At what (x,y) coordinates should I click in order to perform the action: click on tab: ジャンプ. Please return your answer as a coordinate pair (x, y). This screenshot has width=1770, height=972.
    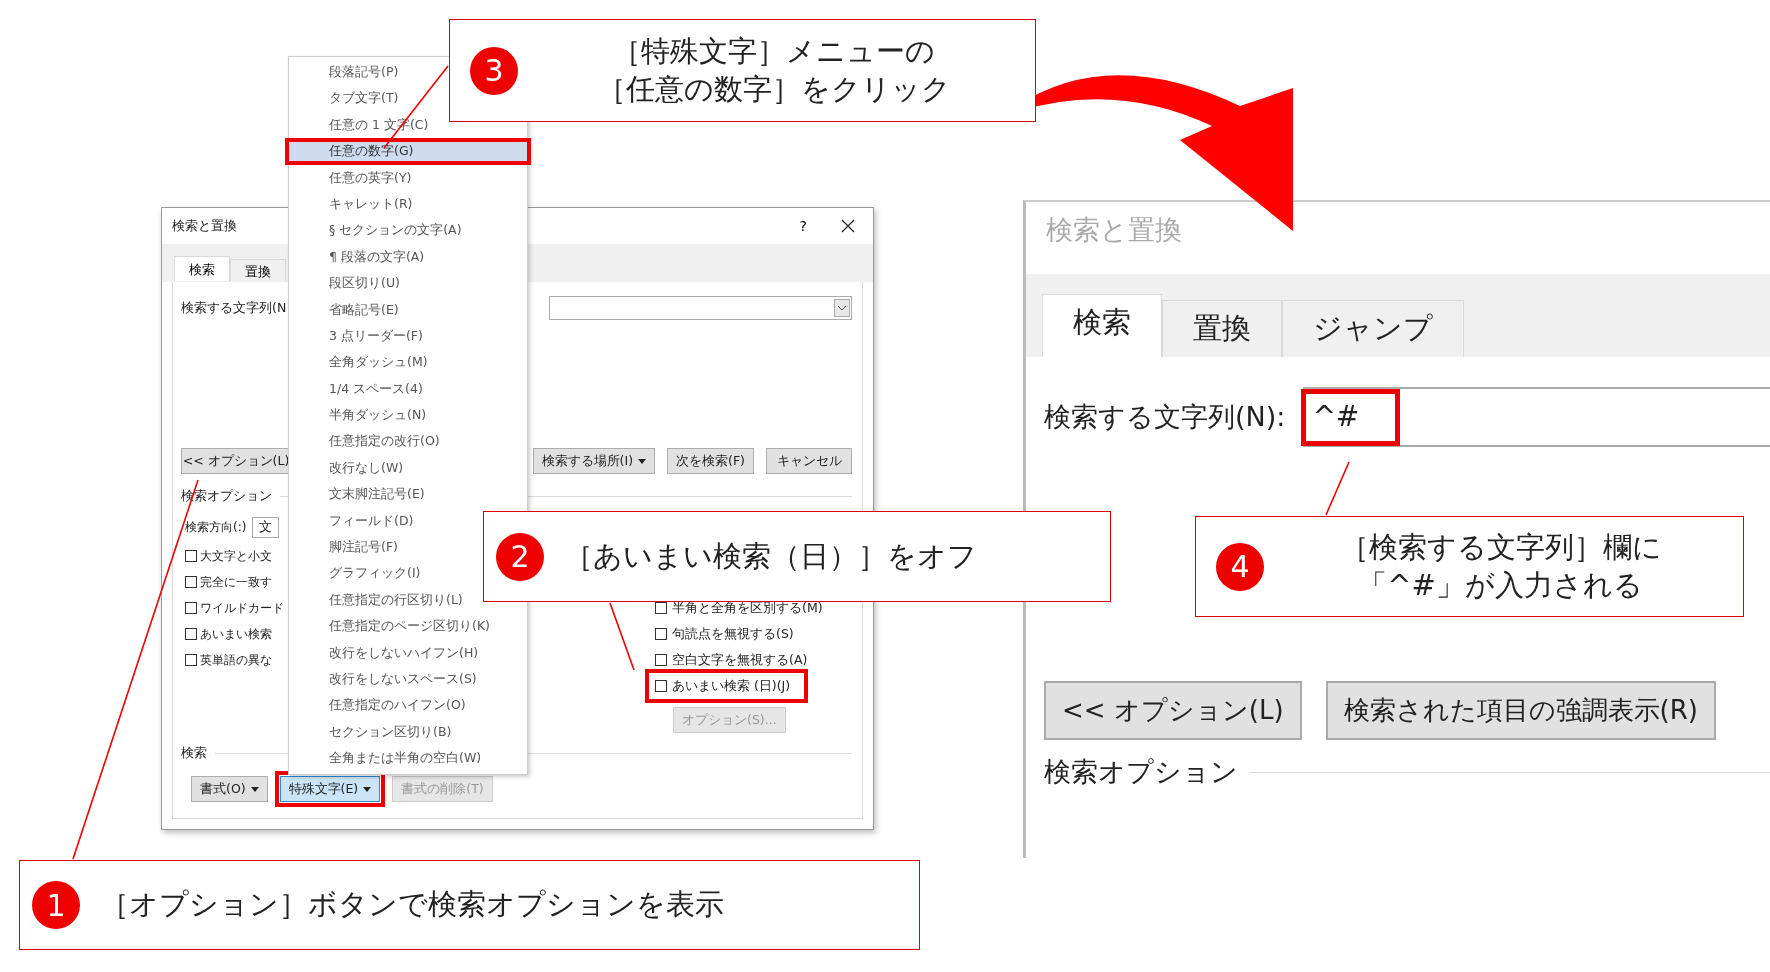
    Looking at the image, I should click on (1373, 328).